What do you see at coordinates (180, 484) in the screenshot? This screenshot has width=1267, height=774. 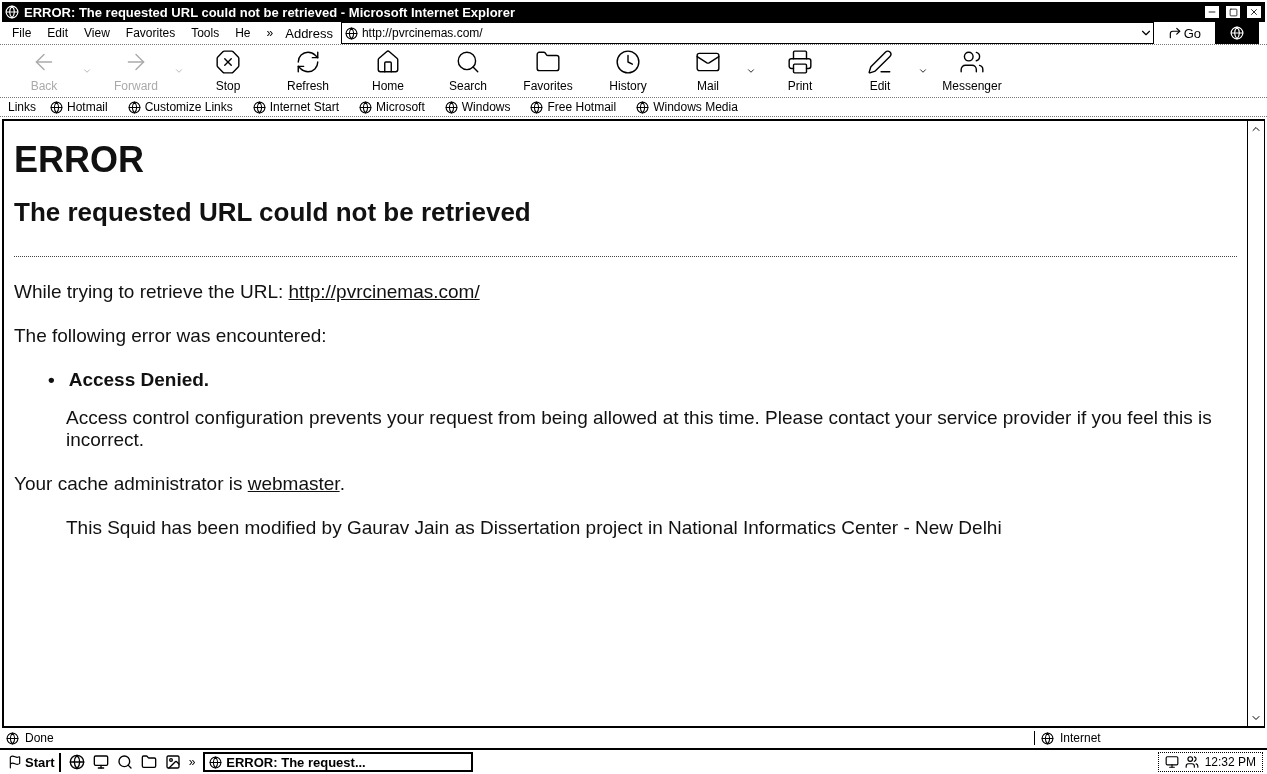 I see `admin-sentence: Your cache administrator is webmaster.` at bounding box center [180, 484].